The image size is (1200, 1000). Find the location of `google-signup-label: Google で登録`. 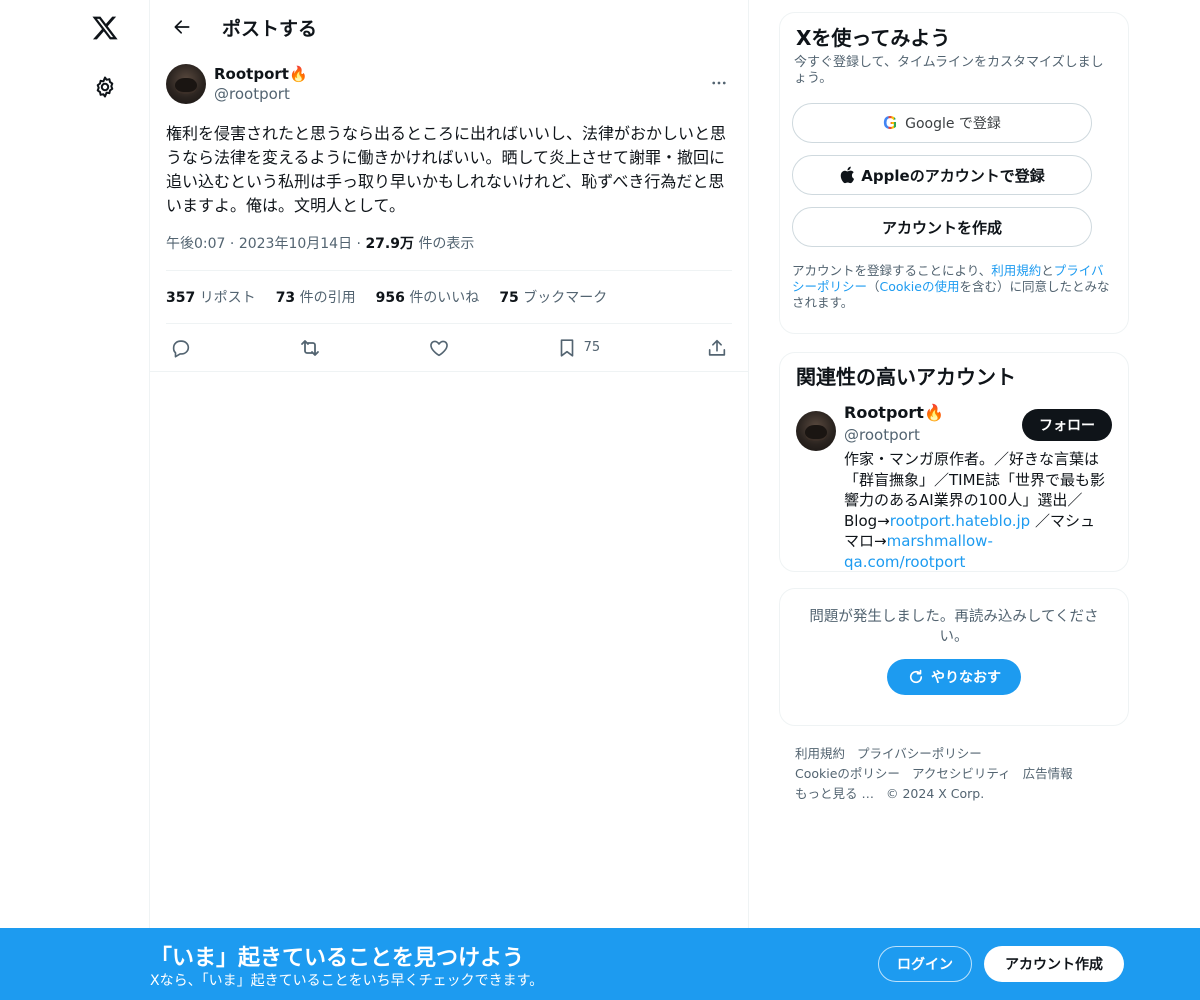

google-signup-label: Google で登録 is located at coordinates (953, 124).